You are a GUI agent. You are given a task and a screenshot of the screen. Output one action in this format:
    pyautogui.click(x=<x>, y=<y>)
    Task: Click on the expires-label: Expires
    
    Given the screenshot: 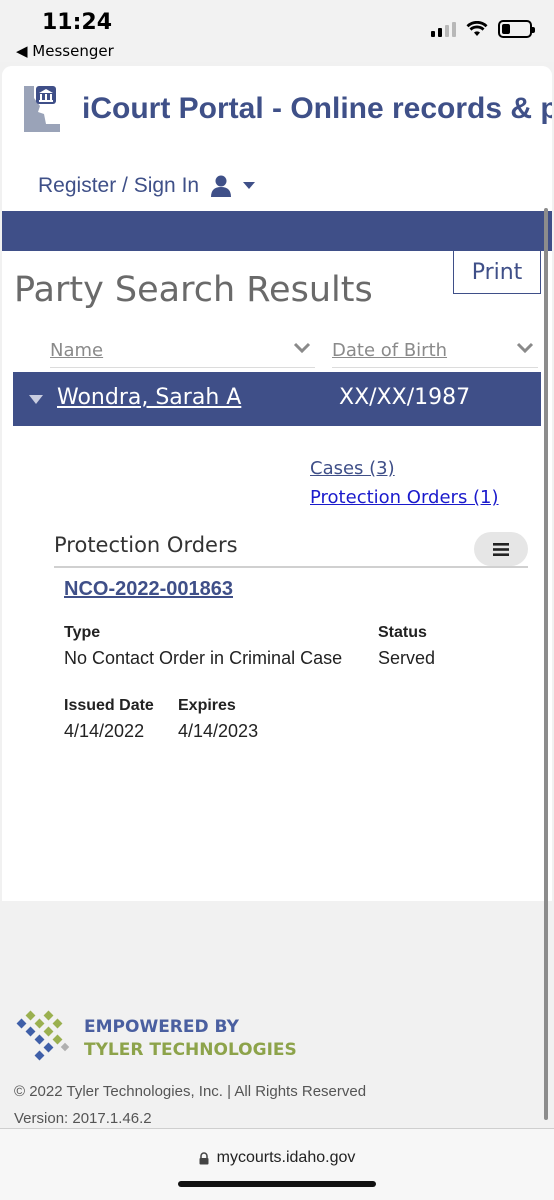 What is the action you would take?
    pyautogui.click(x=207, y=705)
    